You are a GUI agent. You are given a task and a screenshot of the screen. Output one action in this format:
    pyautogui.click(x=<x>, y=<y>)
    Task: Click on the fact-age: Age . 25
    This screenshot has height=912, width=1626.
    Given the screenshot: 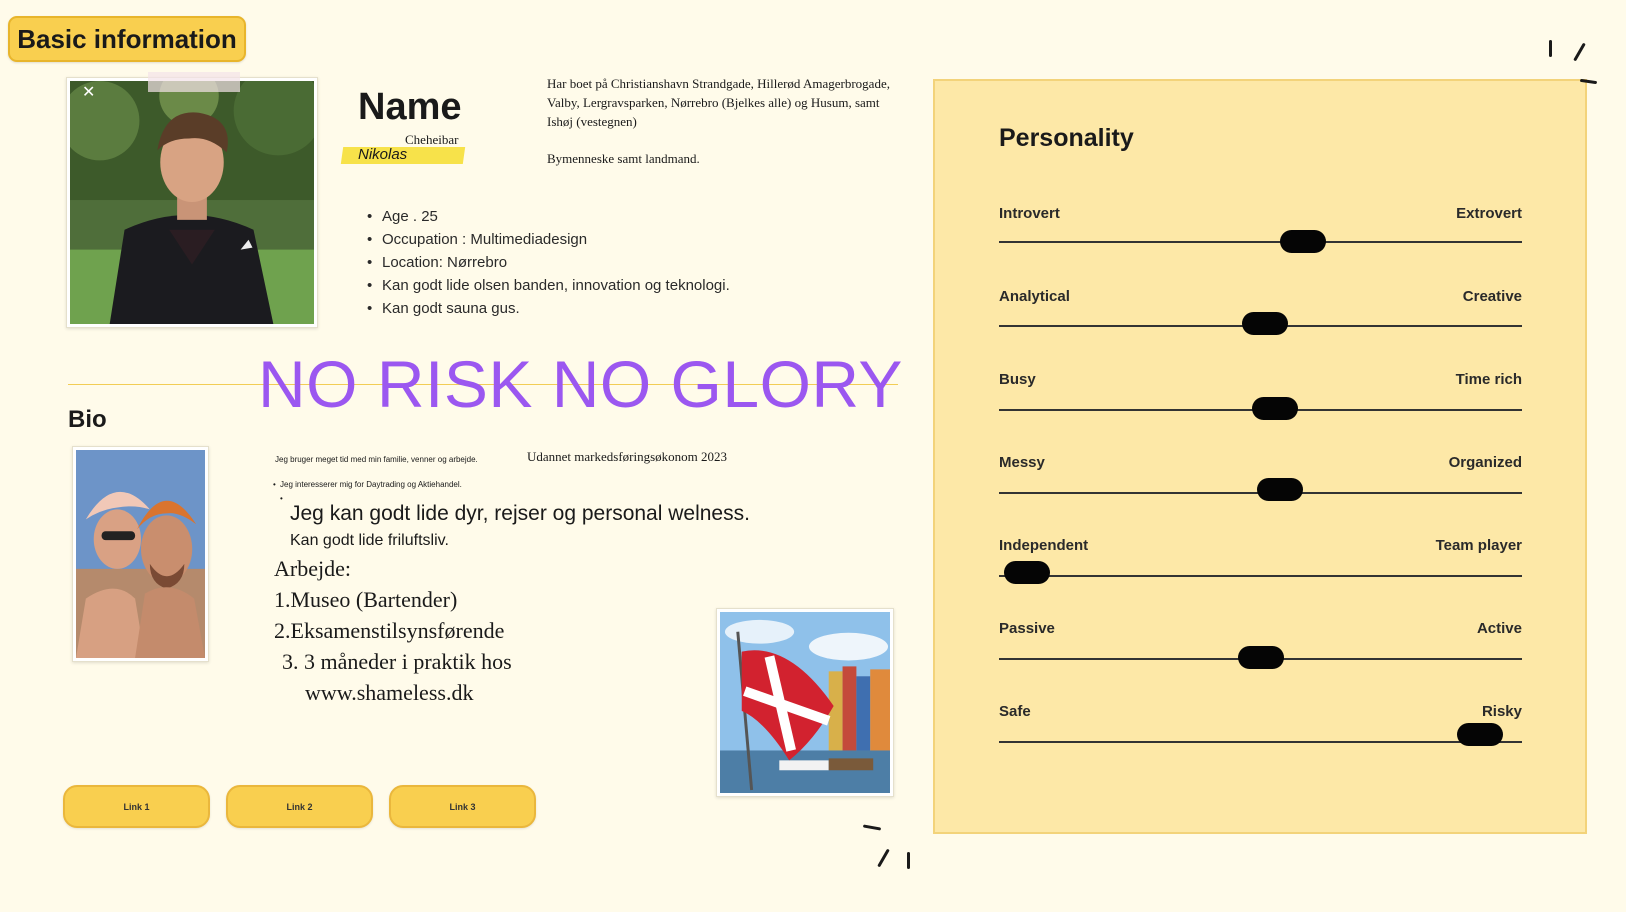 What is the action you would take?
    pyautogui.click(x=545, y=216)
    